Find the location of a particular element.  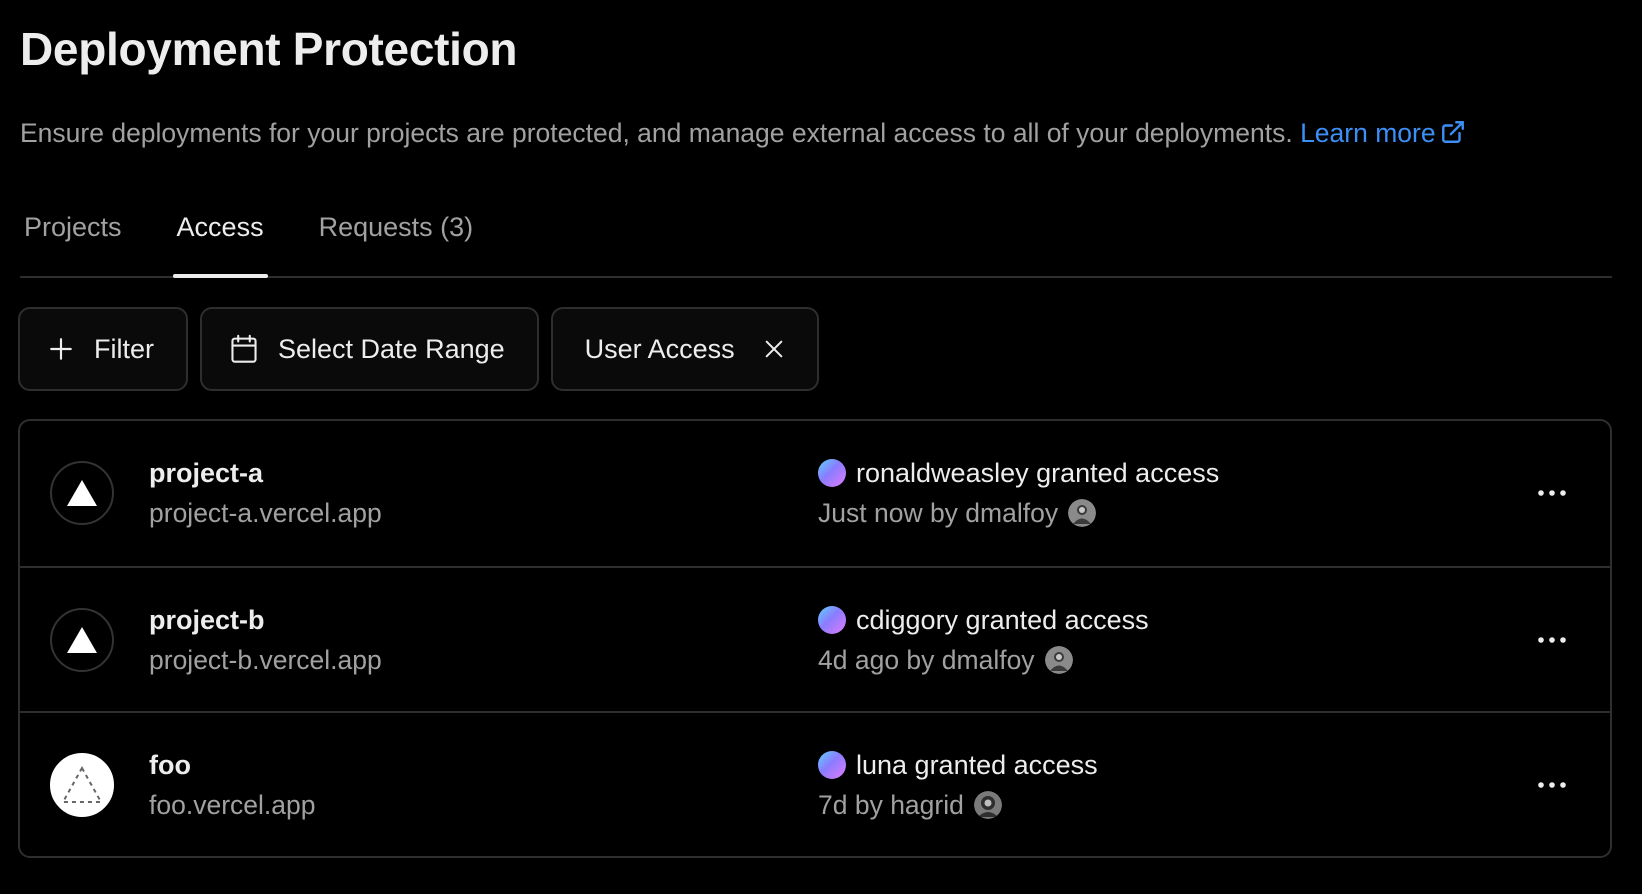

activity-text: ronaldweasley granted access is located at coordinates (1038, 473).